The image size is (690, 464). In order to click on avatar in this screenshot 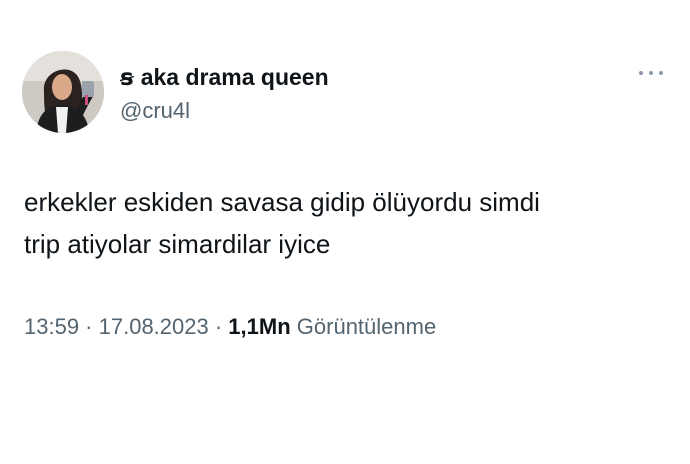, I will do `click(63, 92)`.